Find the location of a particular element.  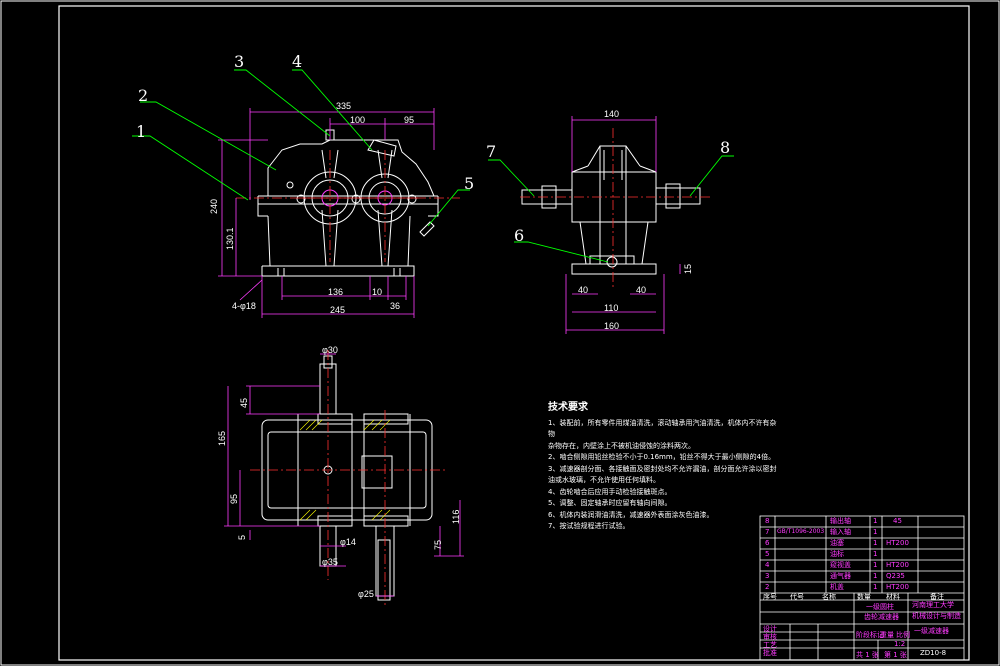

dim-plan-top-diameter: φ30 is located at coordinates (330, 350).